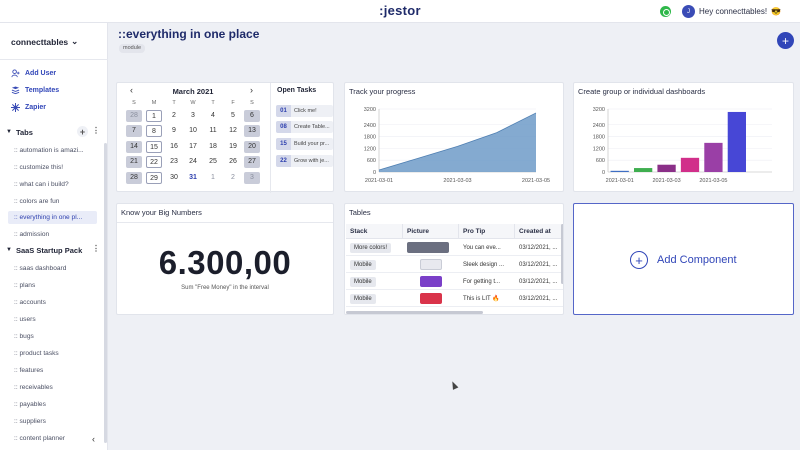  Describe the element at coordinates (35, 90) in the screenshot. I see `templates-button: Templates` at that location.